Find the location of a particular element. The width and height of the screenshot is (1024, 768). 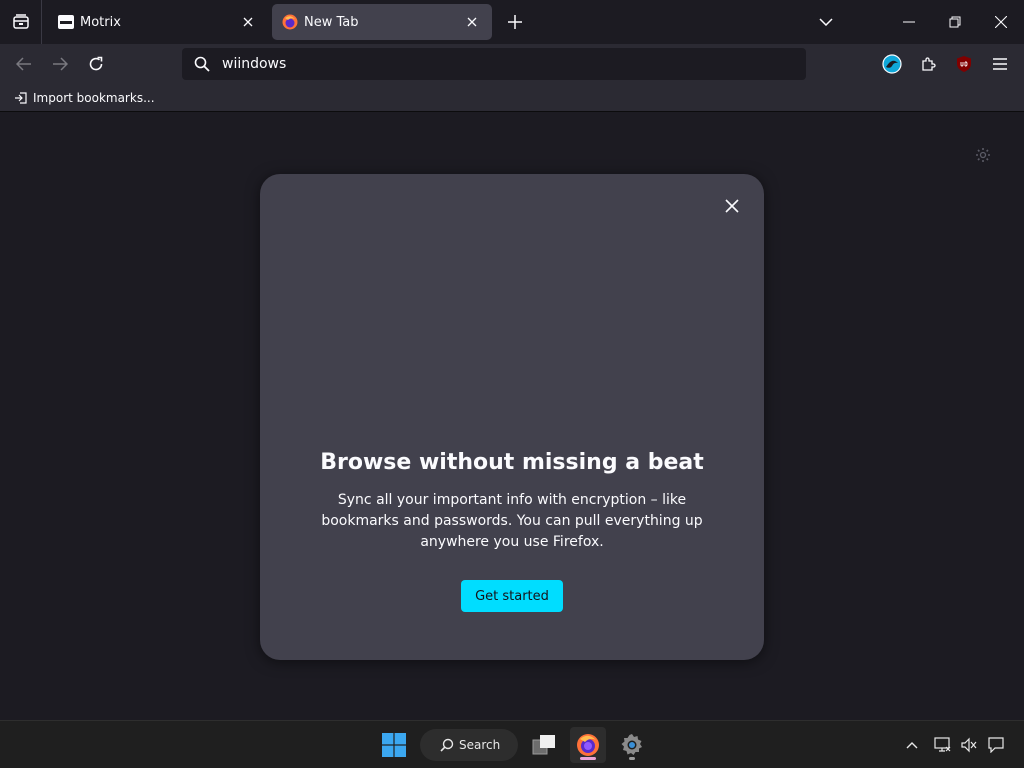

arrow-right-icon is located at coordinates (60, 64).